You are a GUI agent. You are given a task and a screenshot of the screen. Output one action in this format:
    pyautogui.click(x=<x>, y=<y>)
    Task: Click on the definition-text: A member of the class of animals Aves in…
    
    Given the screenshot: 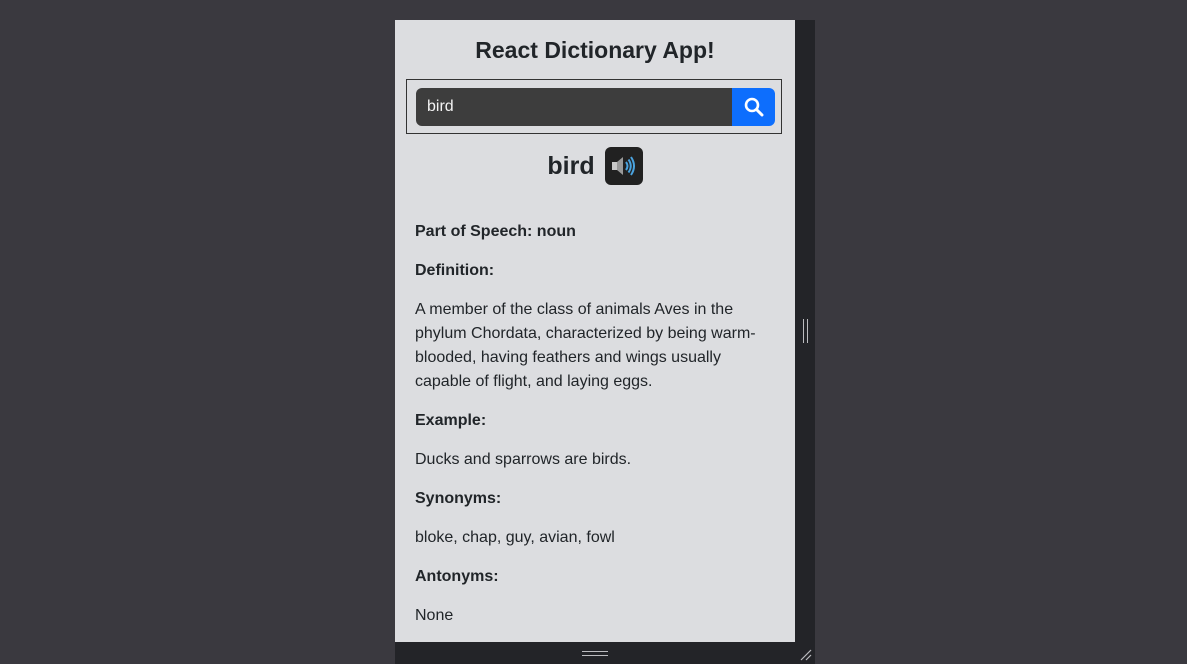 What is the action you would take?
    pyautogui.click(x=585, y=345)
    